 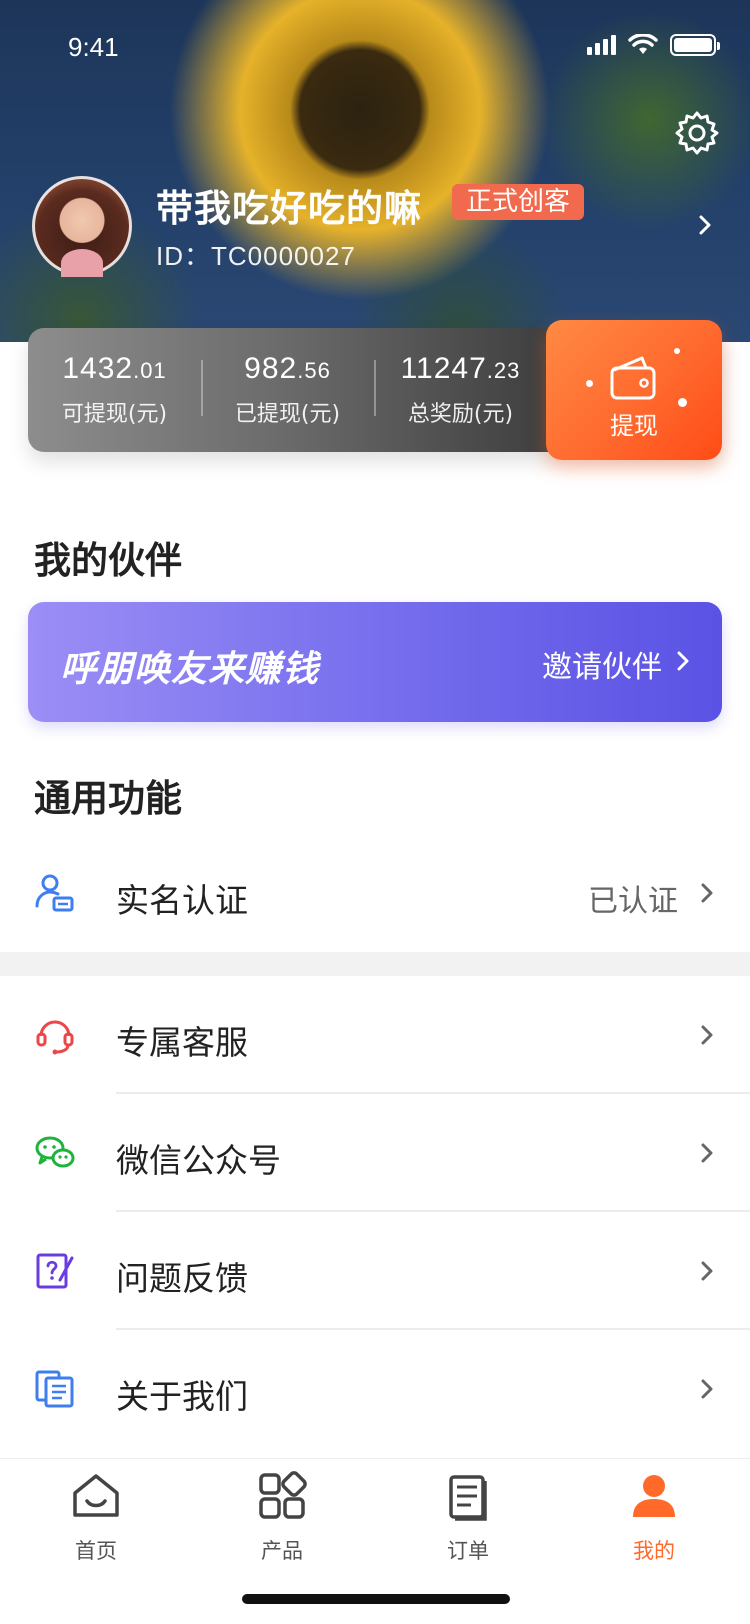 I want to click on headset-icon, so click(x=55, y=1037).